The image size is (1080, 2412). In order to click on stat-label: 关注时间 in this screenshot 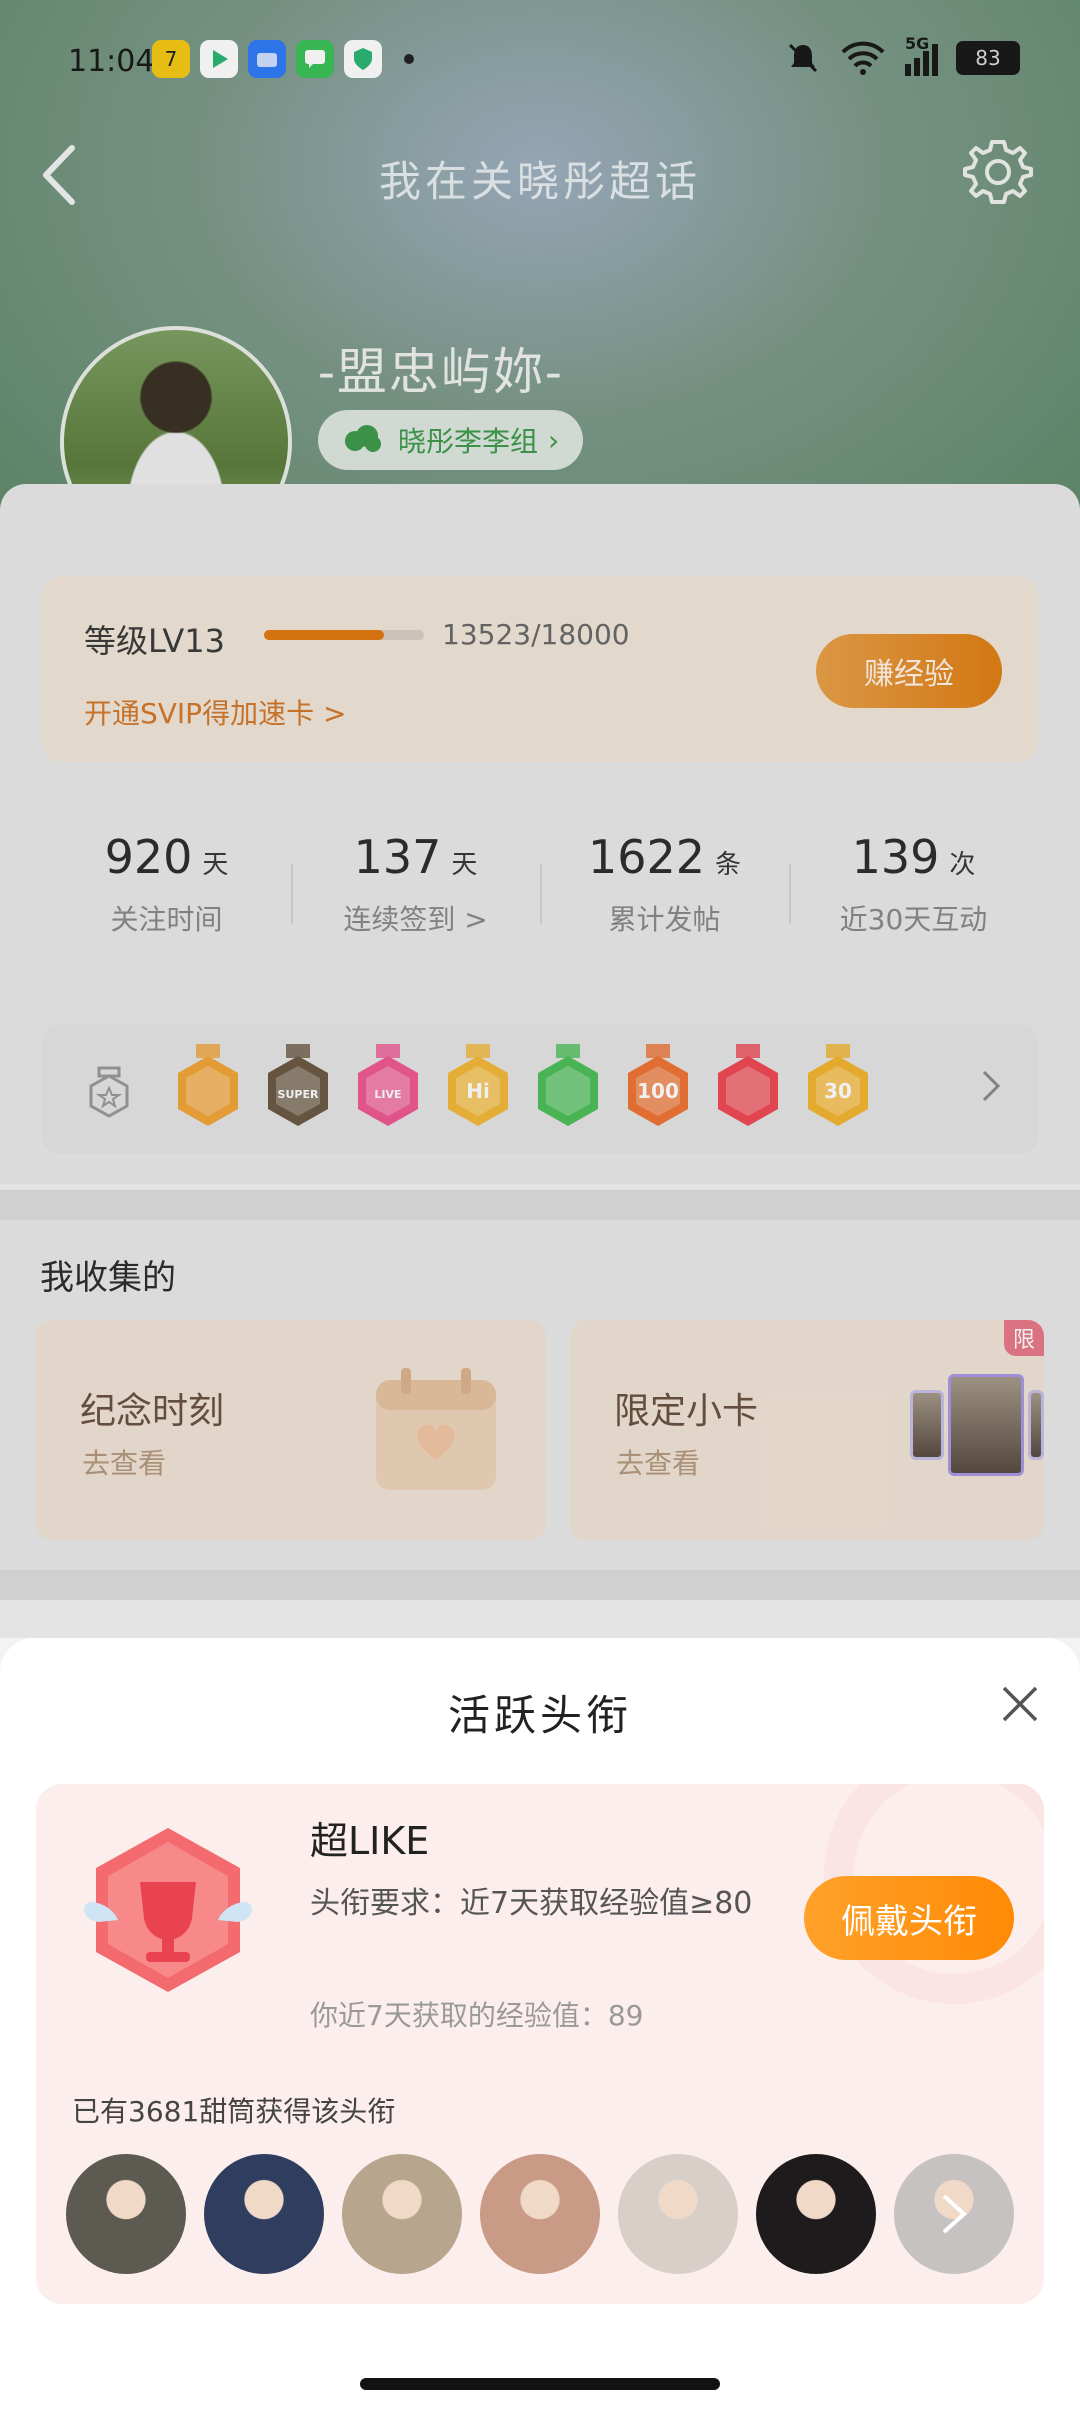, I will do `click(166, 919)`.